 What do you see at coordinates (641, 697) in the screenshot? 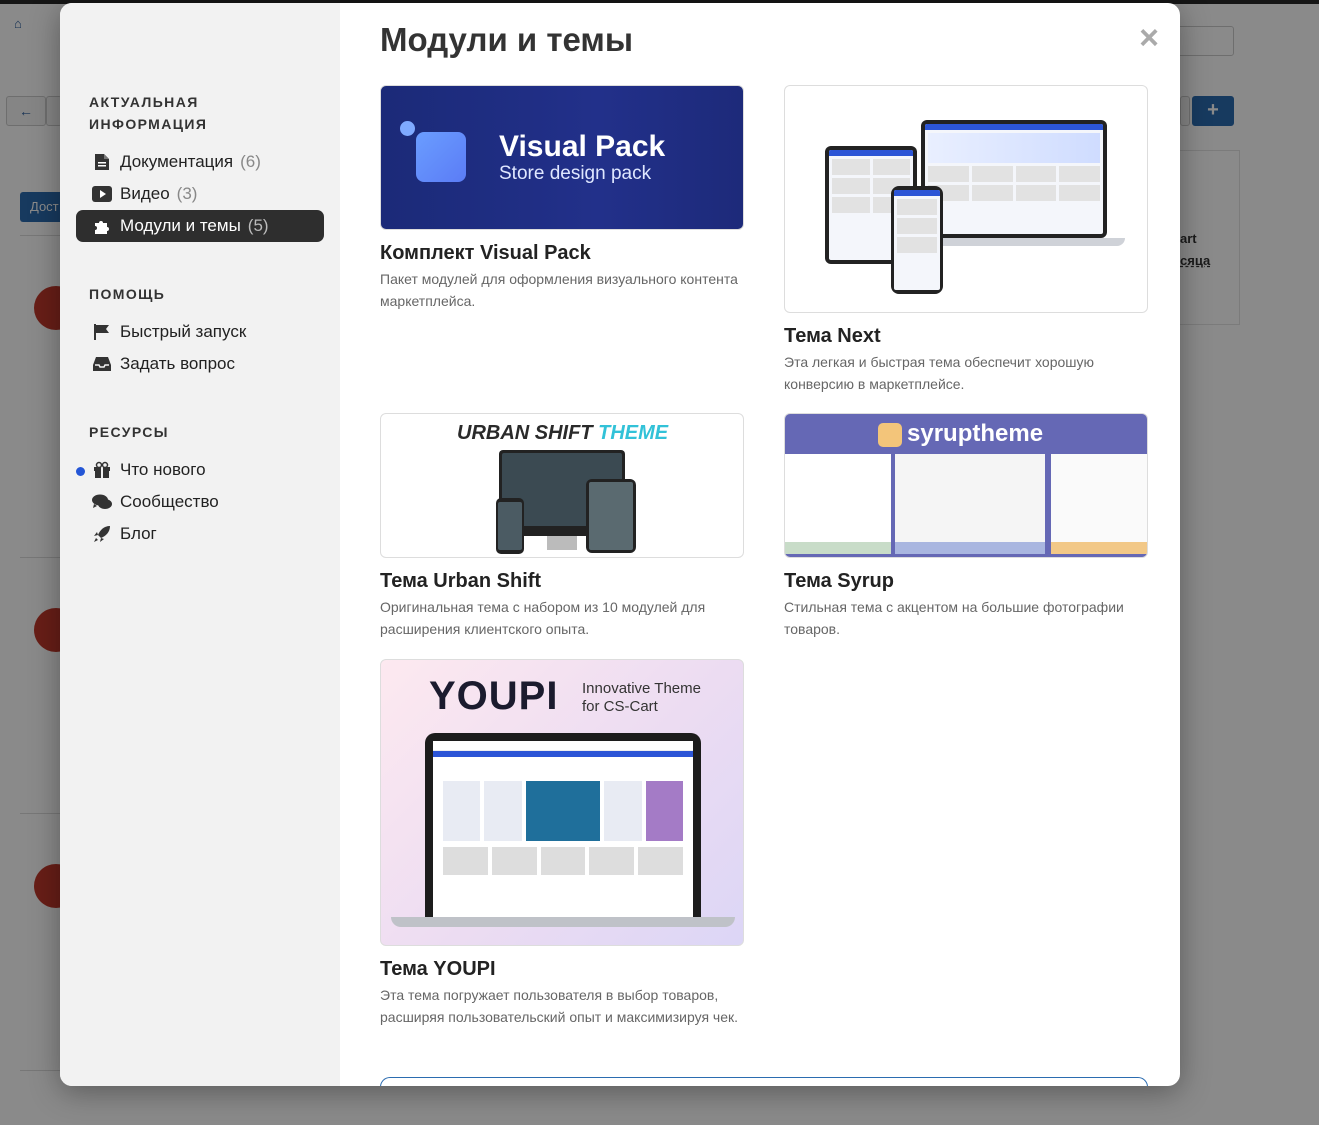
I see `thumb-subtitle: Innovative Theme for CS-Cart` at bounding box center [641, 697].